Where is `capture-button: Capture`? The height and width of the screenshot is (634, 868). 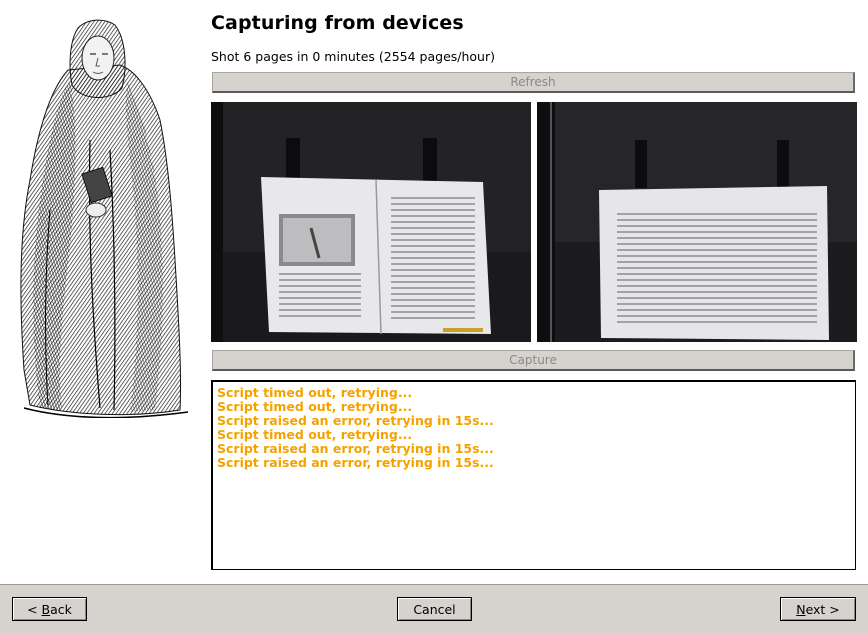
capture-button: Capture is located at coordinates (533, 360).